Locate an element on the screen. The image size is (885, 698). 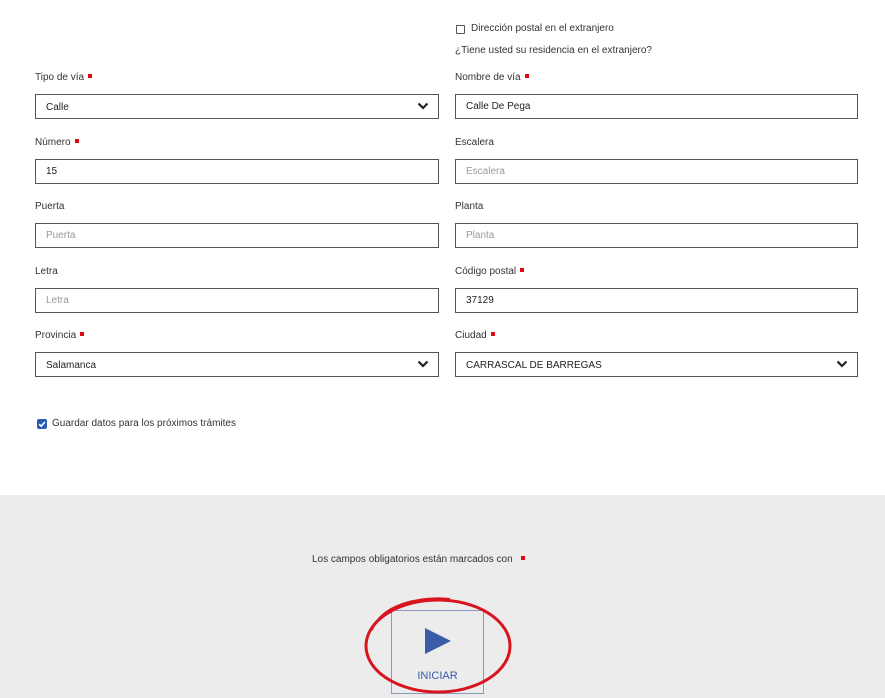
street-name-label: Nombre de vía is located at coordinates (492, 77).